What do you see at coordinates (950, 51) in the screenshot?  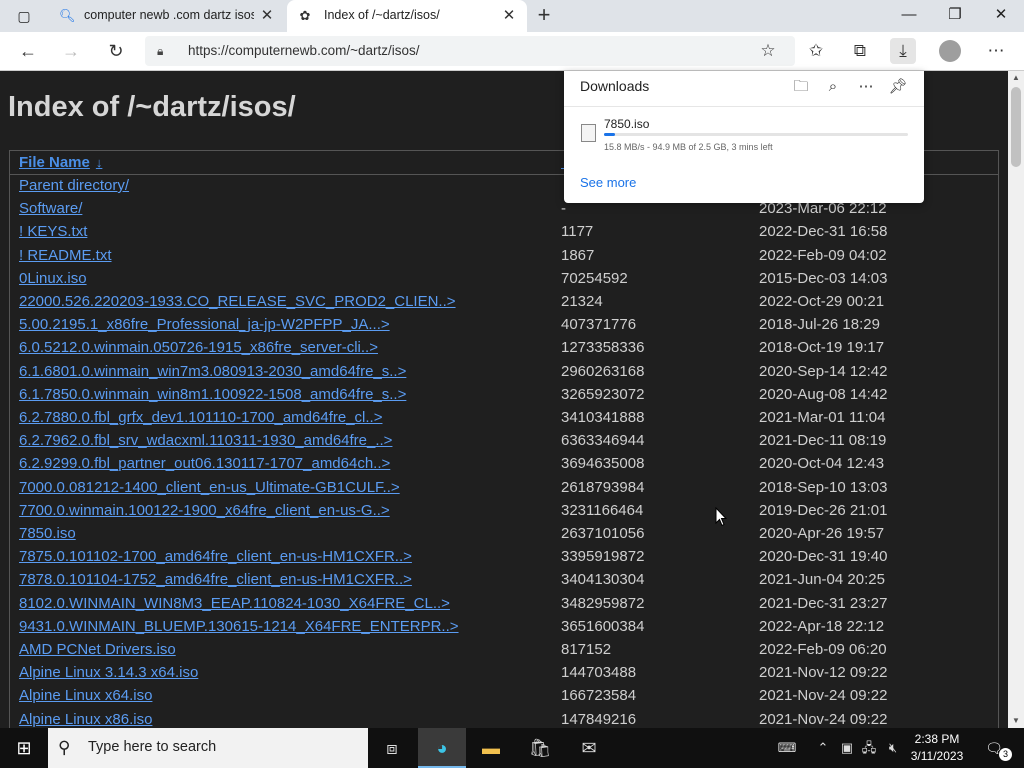 I see `profile-avatar` at bounding box center [950, 51].